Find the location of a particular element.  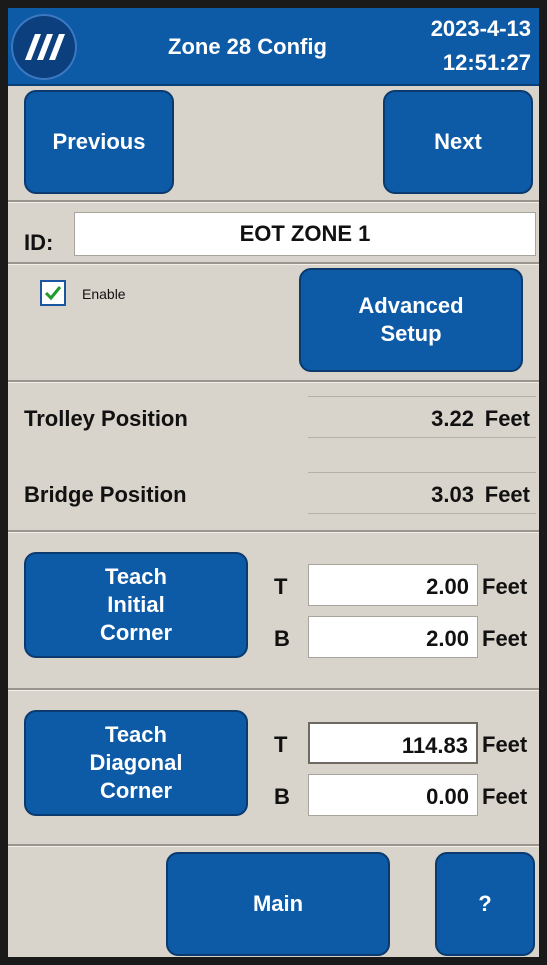

teach-diagonal-line2: Diagonal is located at coordinates (136, 762).